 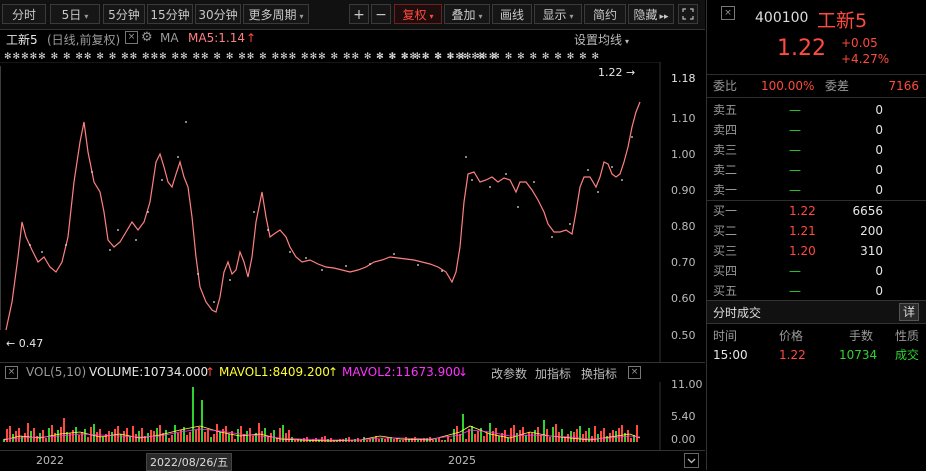 What do you see at coordinates (553, 373) in the screenshot?
I see `add-indicator-button: 加指标` at bounding box center [553, 373].